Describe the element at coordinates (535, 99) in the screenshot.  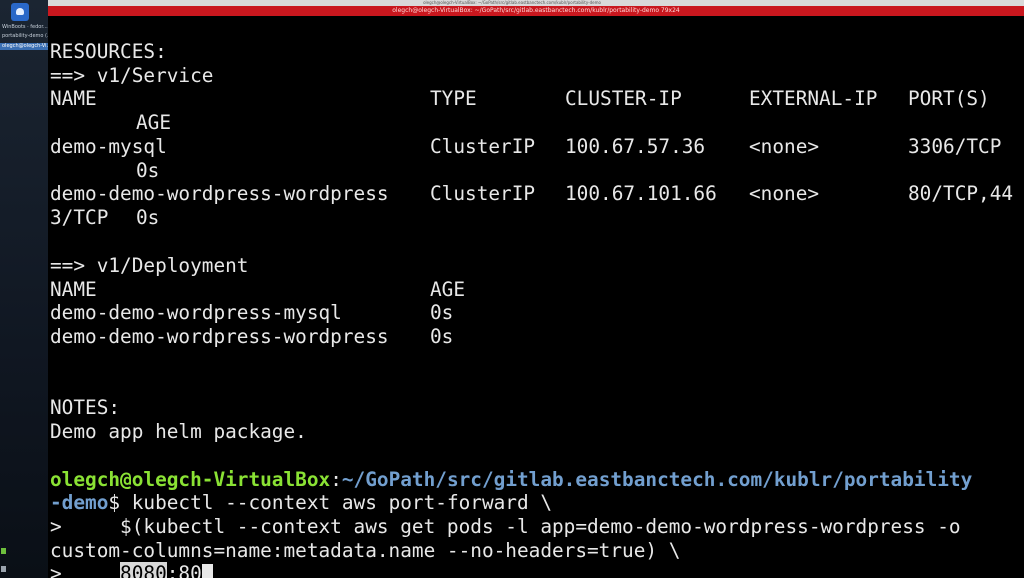
I see `service-table-header: NAME TYPE CLUSTER-IP EXTERNAL-IP PORT(S)` at that location.